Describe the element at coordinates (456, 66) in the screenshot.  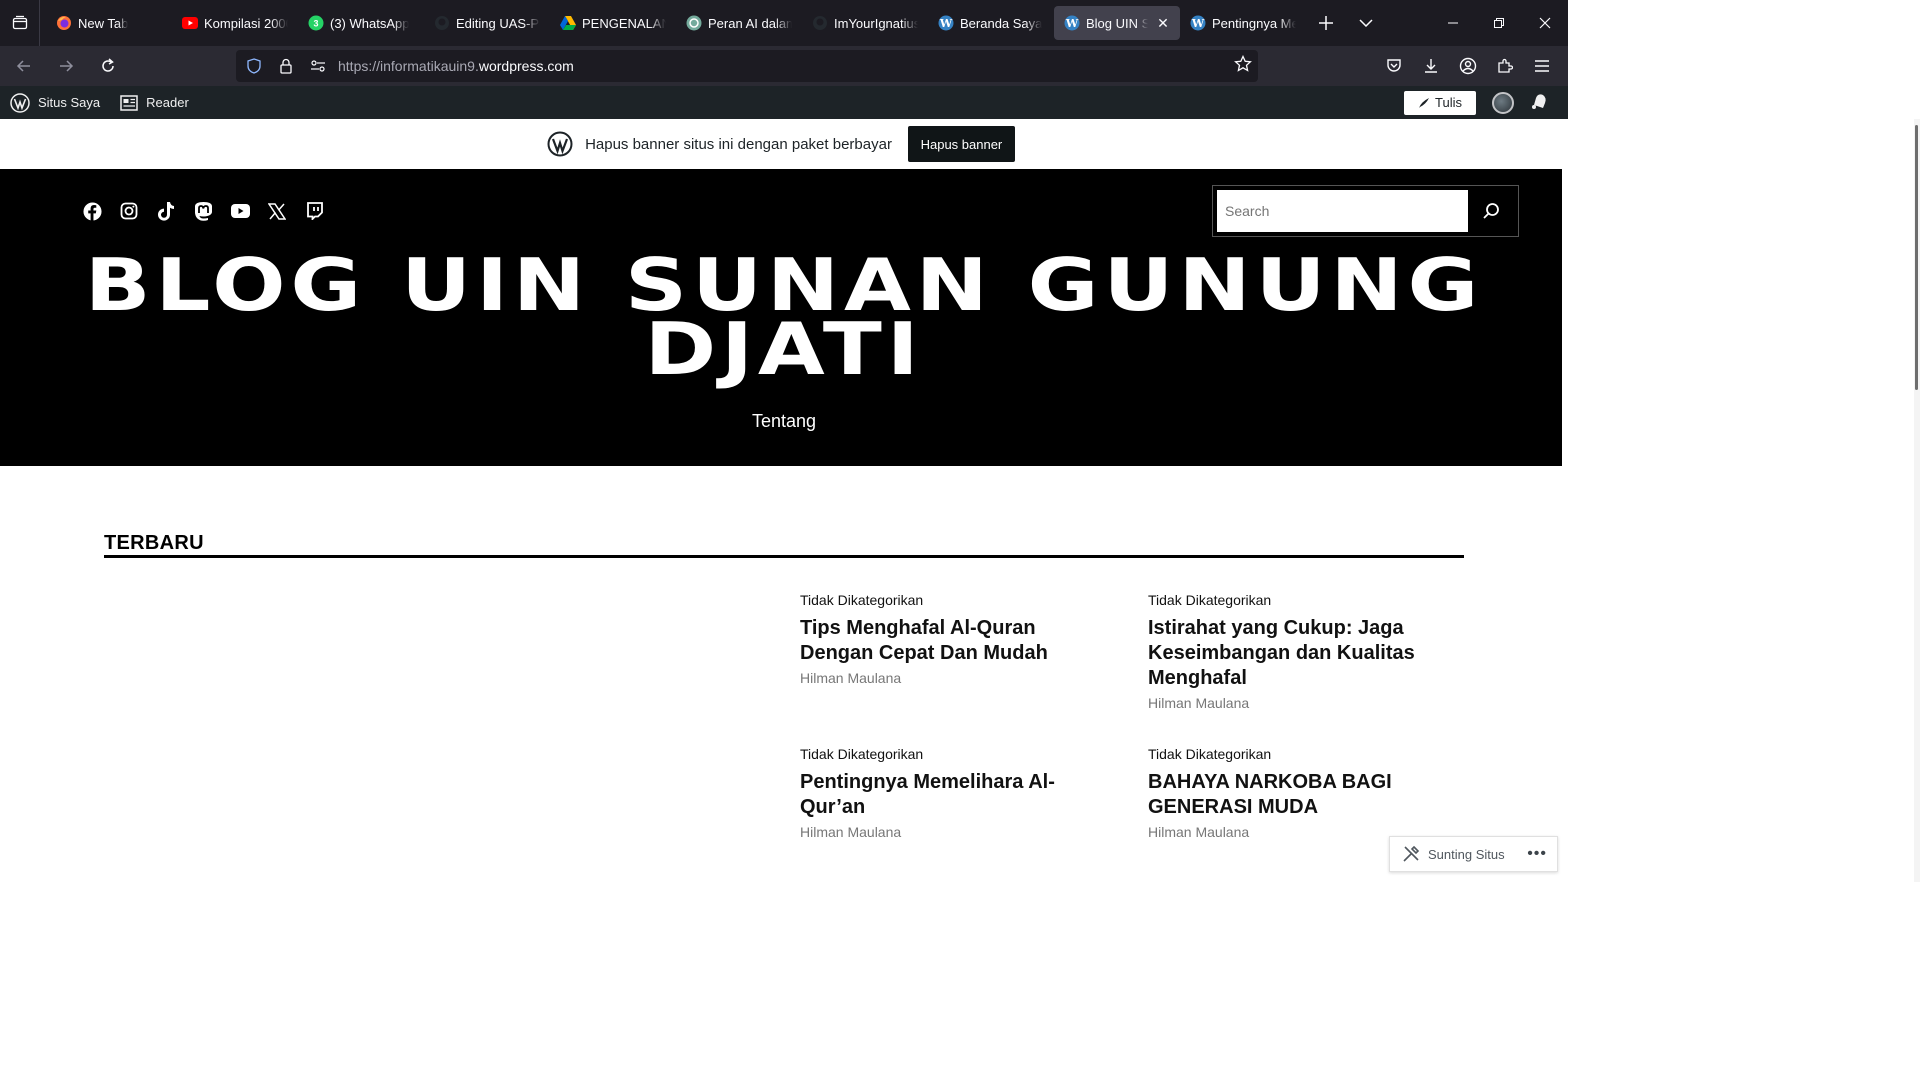
I see `url-text: https://informatikauin9.wordpress.com` at that location.